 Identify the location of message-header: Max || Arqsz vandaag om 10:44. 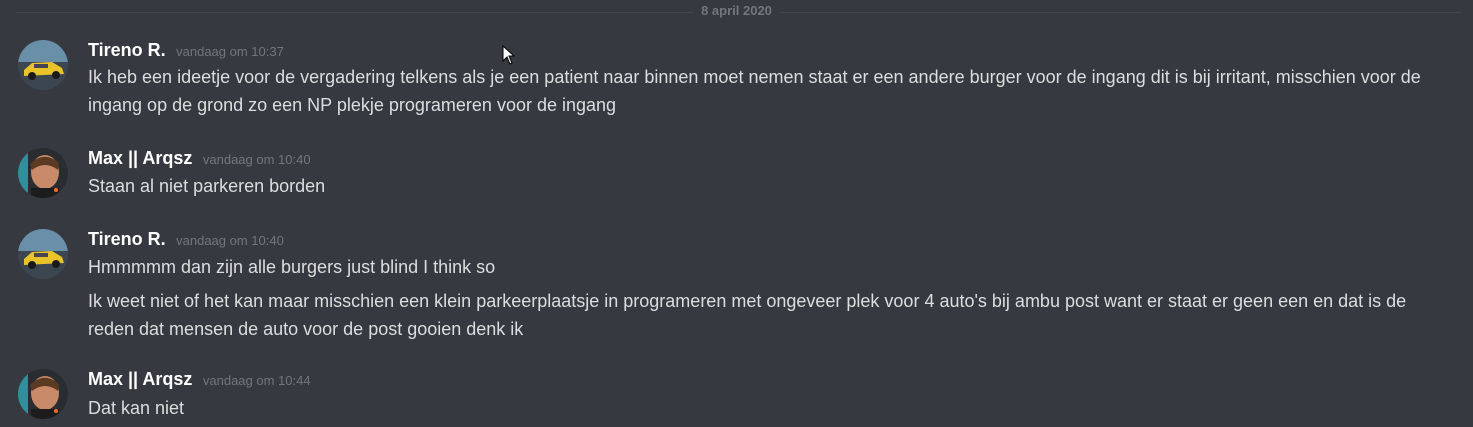
(199, 379).